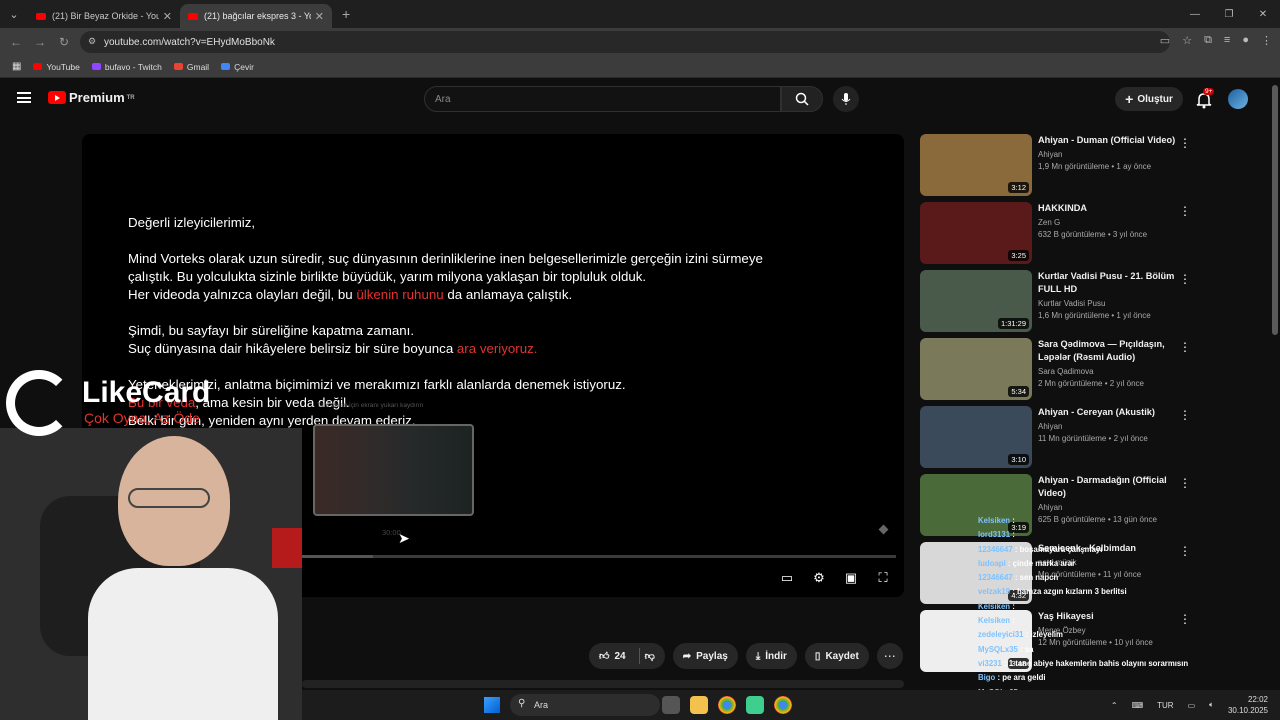 The image size is (1280, 720). Describe the element at coordinates (727, 705) in the screenshot. I see `chrome-icon` at that location.